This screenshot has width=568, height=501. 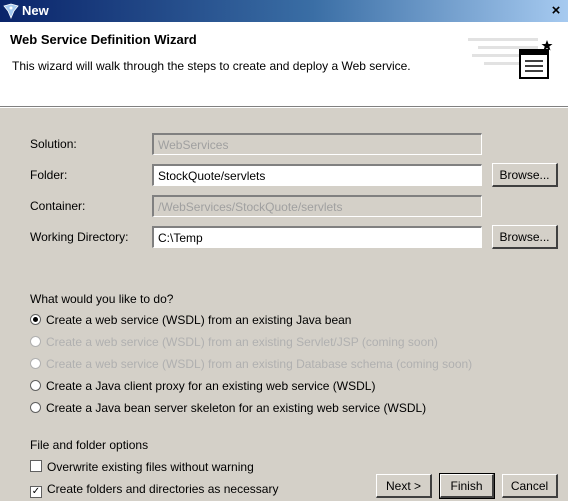 I want to click on finish-button: Finish, so click(x=467, y=486).